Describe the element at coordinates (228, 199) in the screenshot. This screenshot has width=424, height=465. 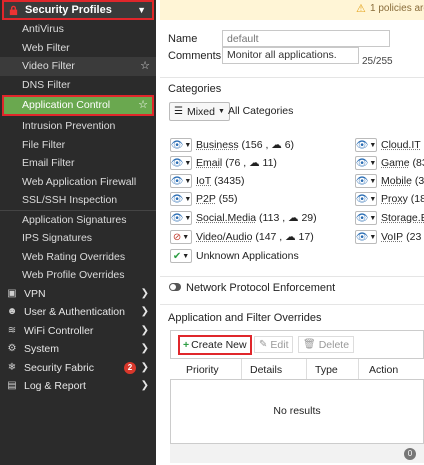
I see `category-count: (55)` at that location.